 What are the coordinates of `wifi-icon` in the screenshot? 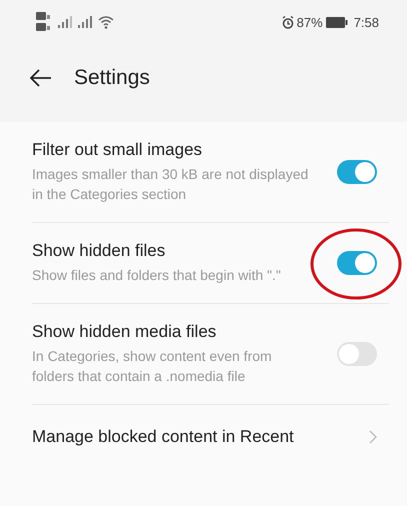 It's located at (106, 22).